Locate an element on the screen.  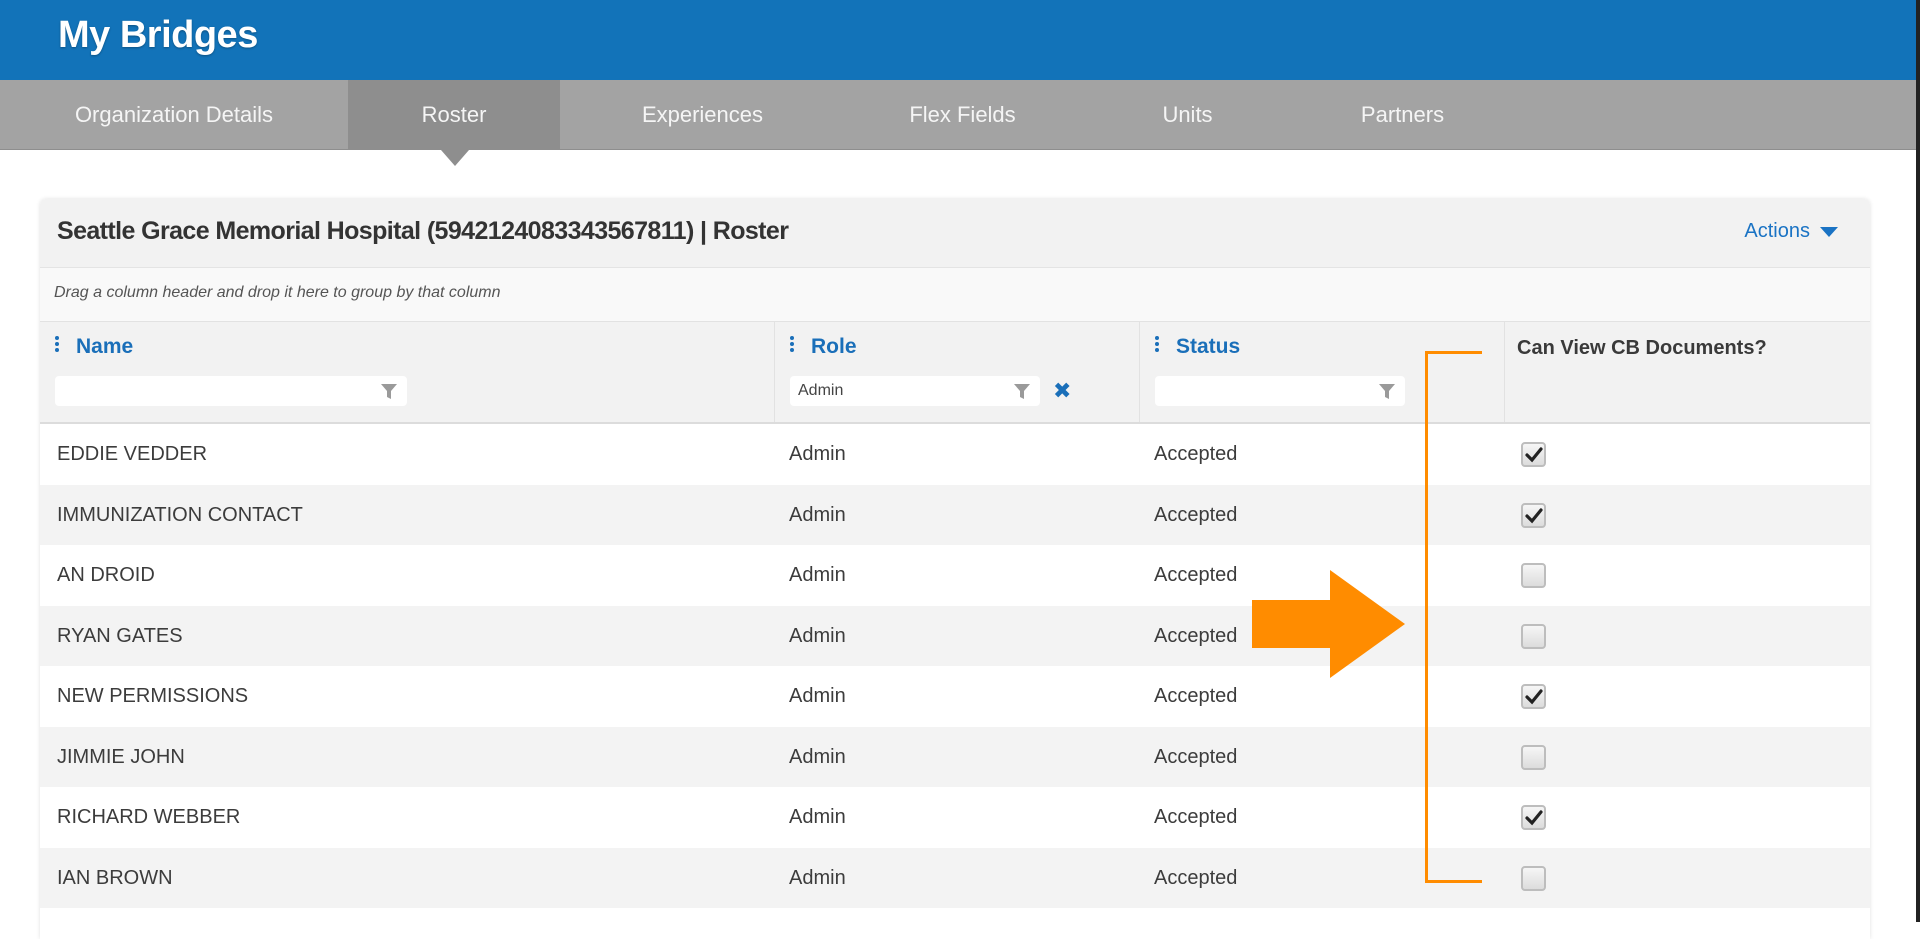
column-header-role: Role Admin ✖ is located at coordinates (957, 372).